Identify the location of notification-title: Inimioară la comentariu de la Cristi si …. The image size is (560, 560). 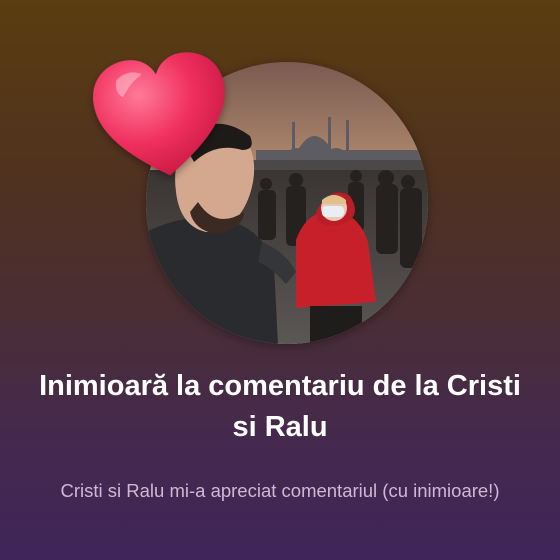
(280, 406).